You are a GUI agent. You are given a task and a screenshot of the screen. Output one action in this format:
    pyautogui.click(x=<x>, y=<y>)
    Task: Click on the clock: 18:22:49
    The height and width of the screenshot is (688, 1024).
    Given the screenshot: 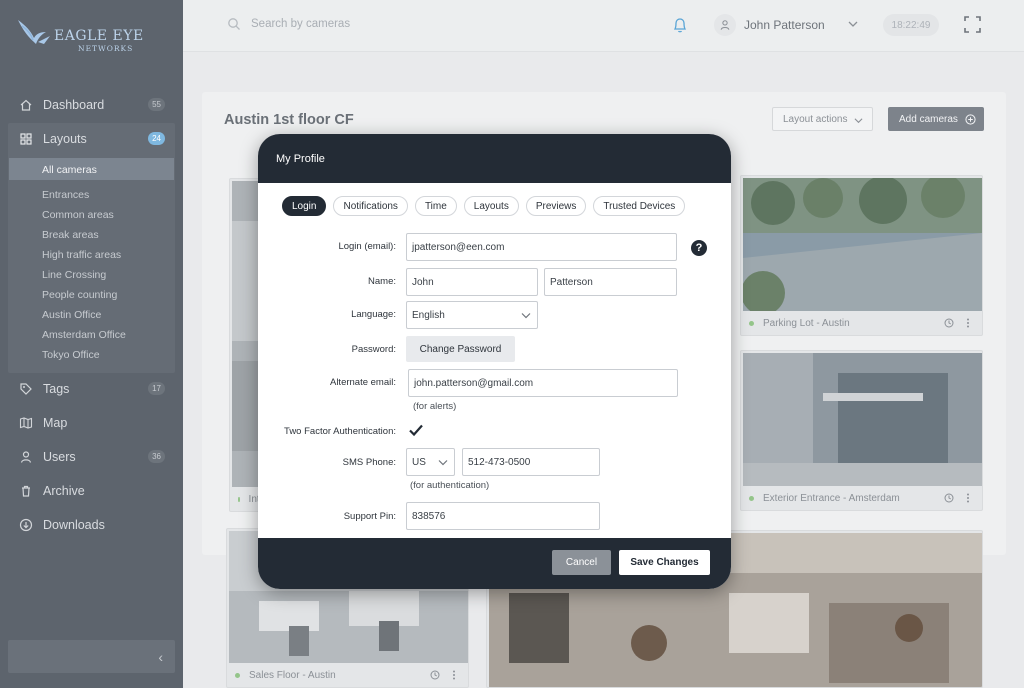 What is the action you would take?
    pyautogui.click(x=911, y=25)
    